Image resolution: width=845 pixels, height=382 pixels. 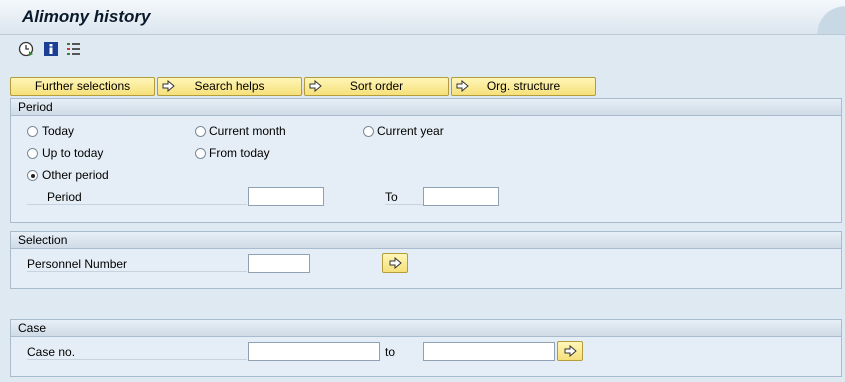 I want to click on case-no-from-input, so click(x=314, y=351).